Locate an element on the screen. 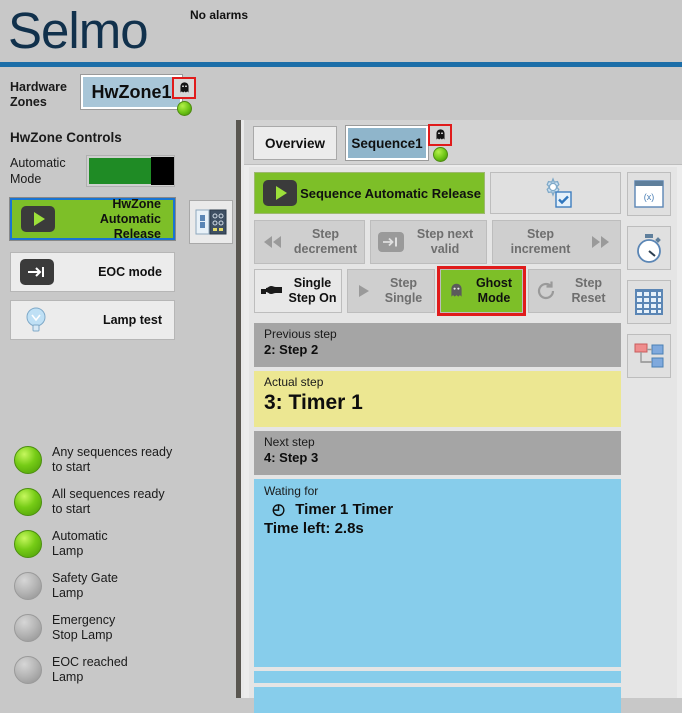 This screenshot has height=713, width=682. sequence-ghost-indicator is located at coordinates (440, 135).